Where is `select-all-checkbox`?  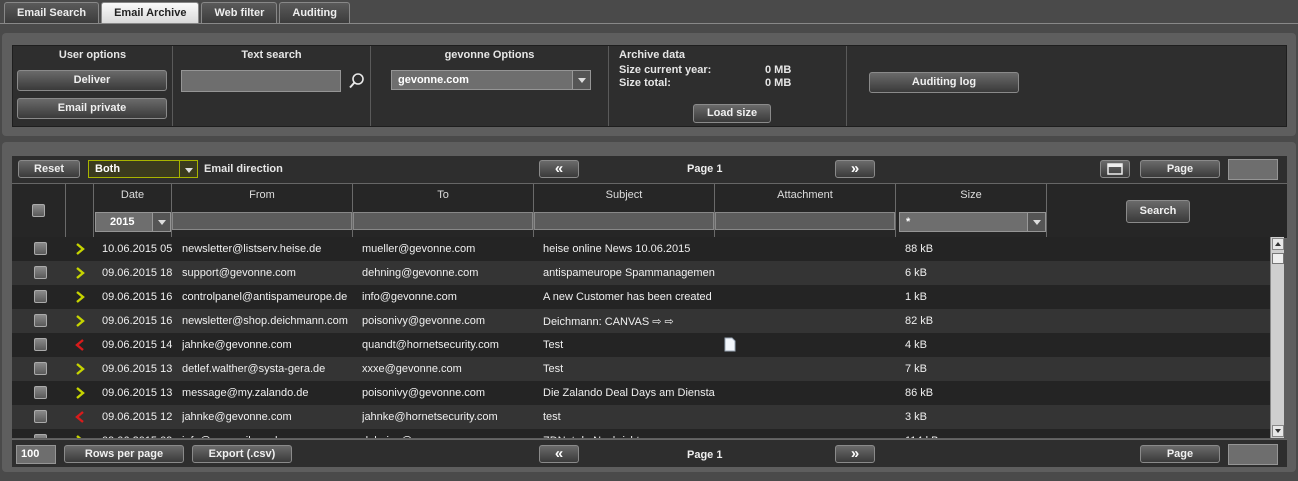 select-all-checkbox is located at coordinates (38, 210).